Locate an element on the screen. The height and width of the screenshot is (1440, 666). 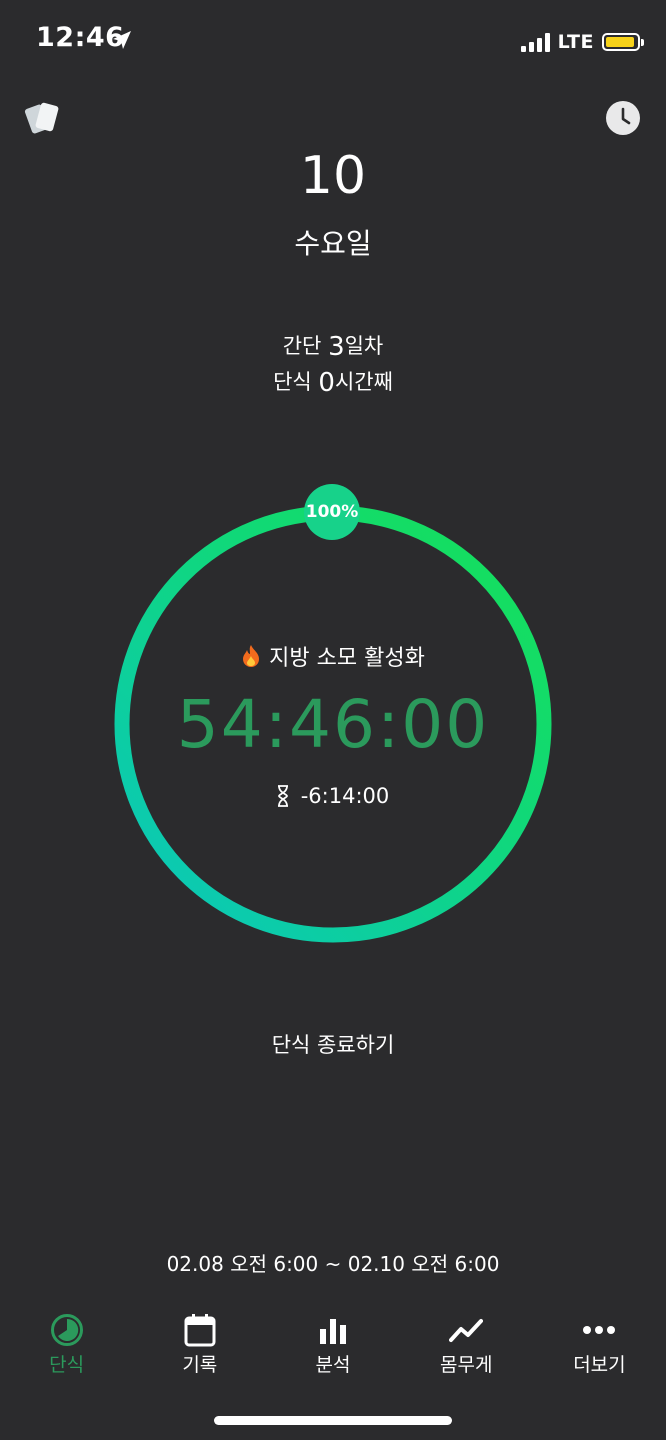
fasting-hour-count: 단식 0시간째 is located at coordinates (333, 382).